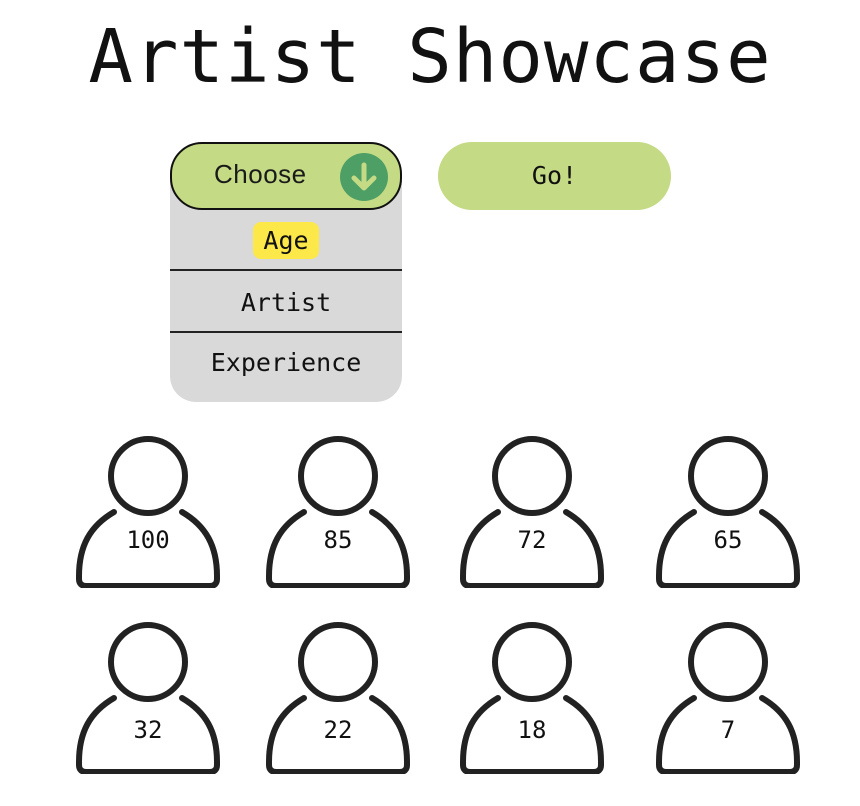 This screenshot has width=860, height=806. What do you see at coordinates (286, 362) in the screenshot?
I see `dropdown-option-experience: Experience` at bounding box center [286, 362].